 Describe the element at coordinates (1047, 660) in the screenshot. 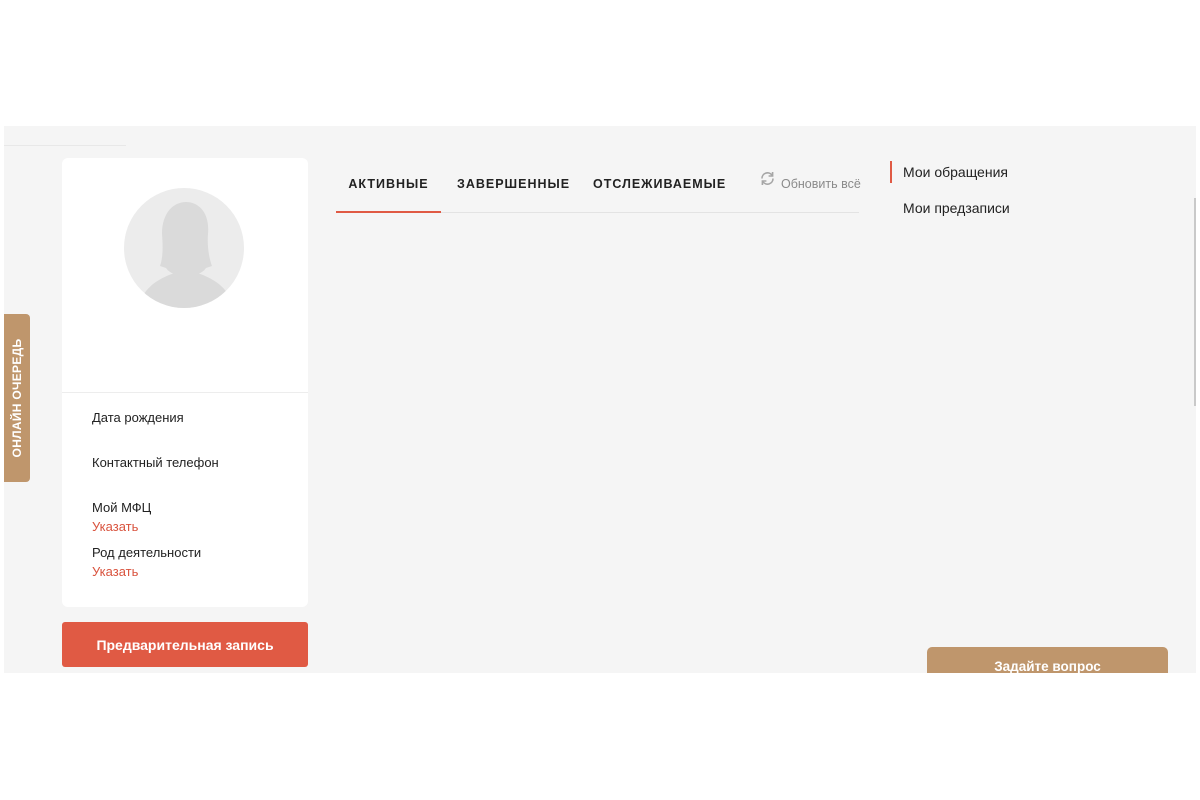

I see `ask-question-button: Задайте вопрос` at that location.